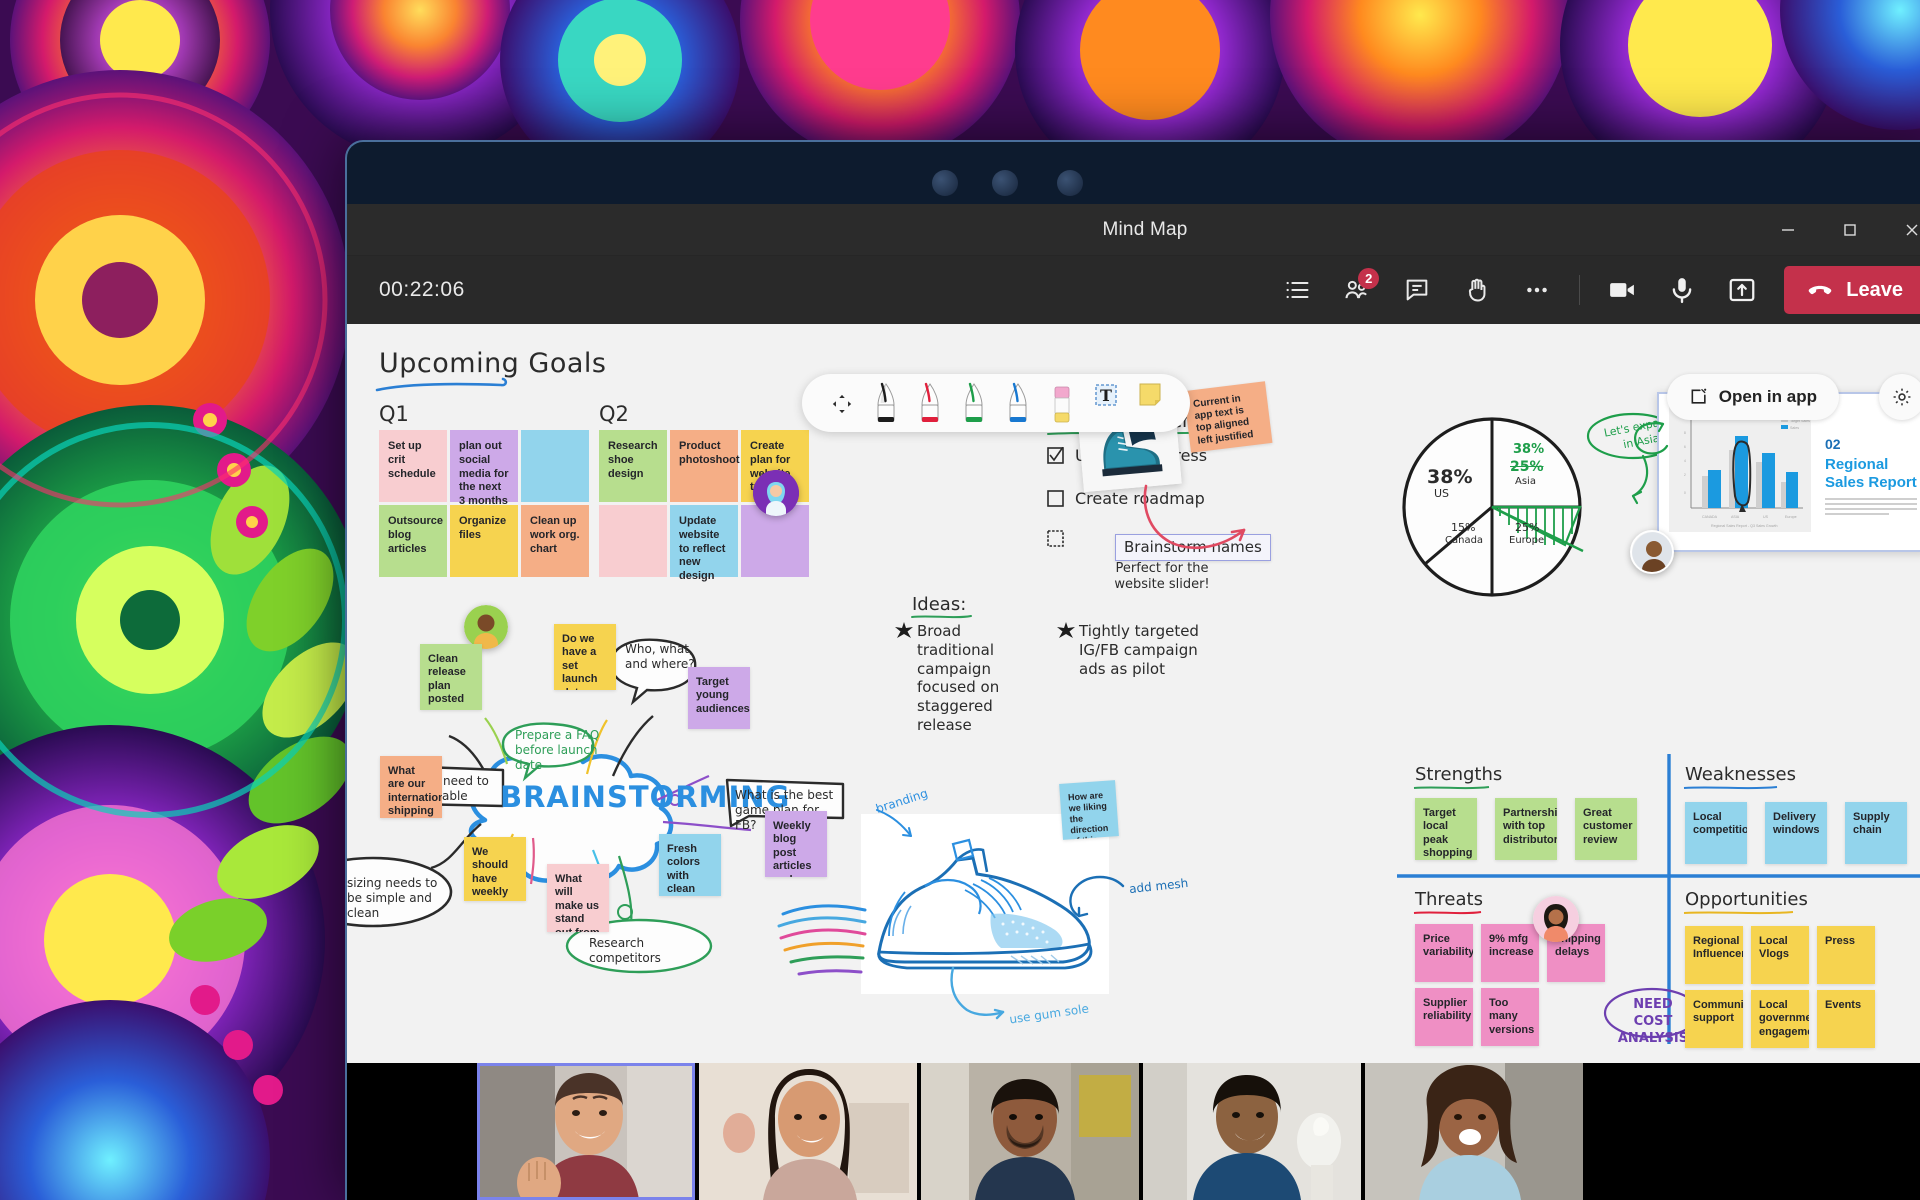  What do you see at coordinates (1900, 230) in the screenshot?
I see `close-icon` at bounding box center [1900, 230].